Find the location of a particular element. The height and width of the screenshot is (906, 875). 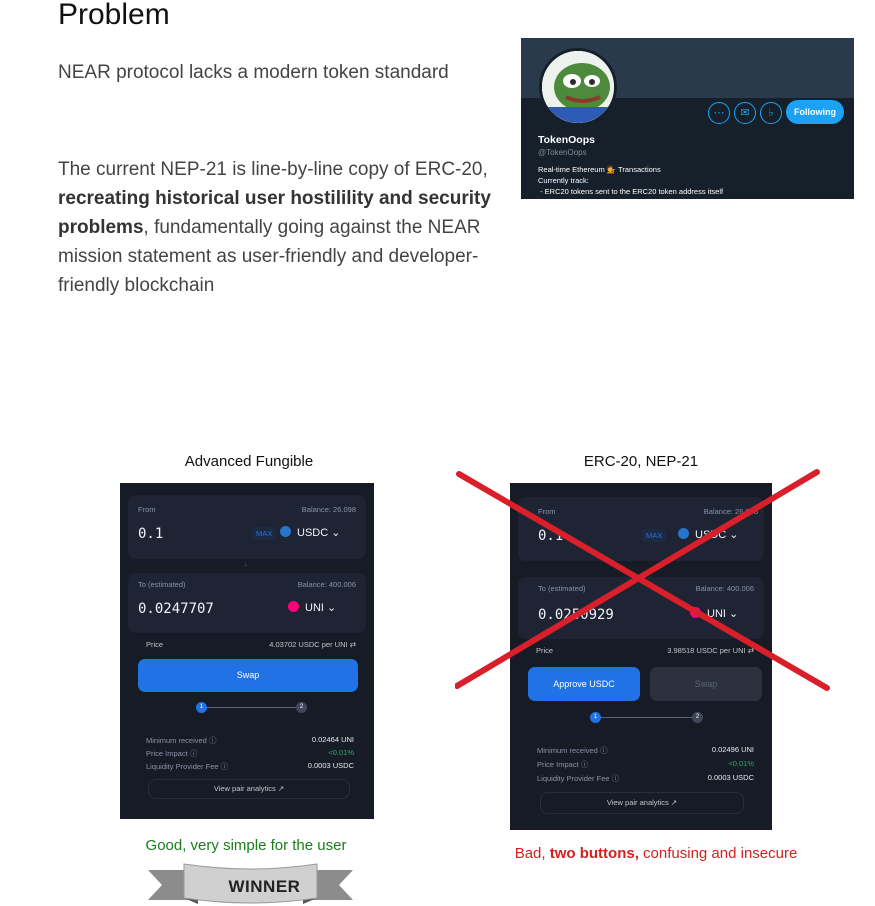

max-button: MAX is located at coordinates (264, 533).